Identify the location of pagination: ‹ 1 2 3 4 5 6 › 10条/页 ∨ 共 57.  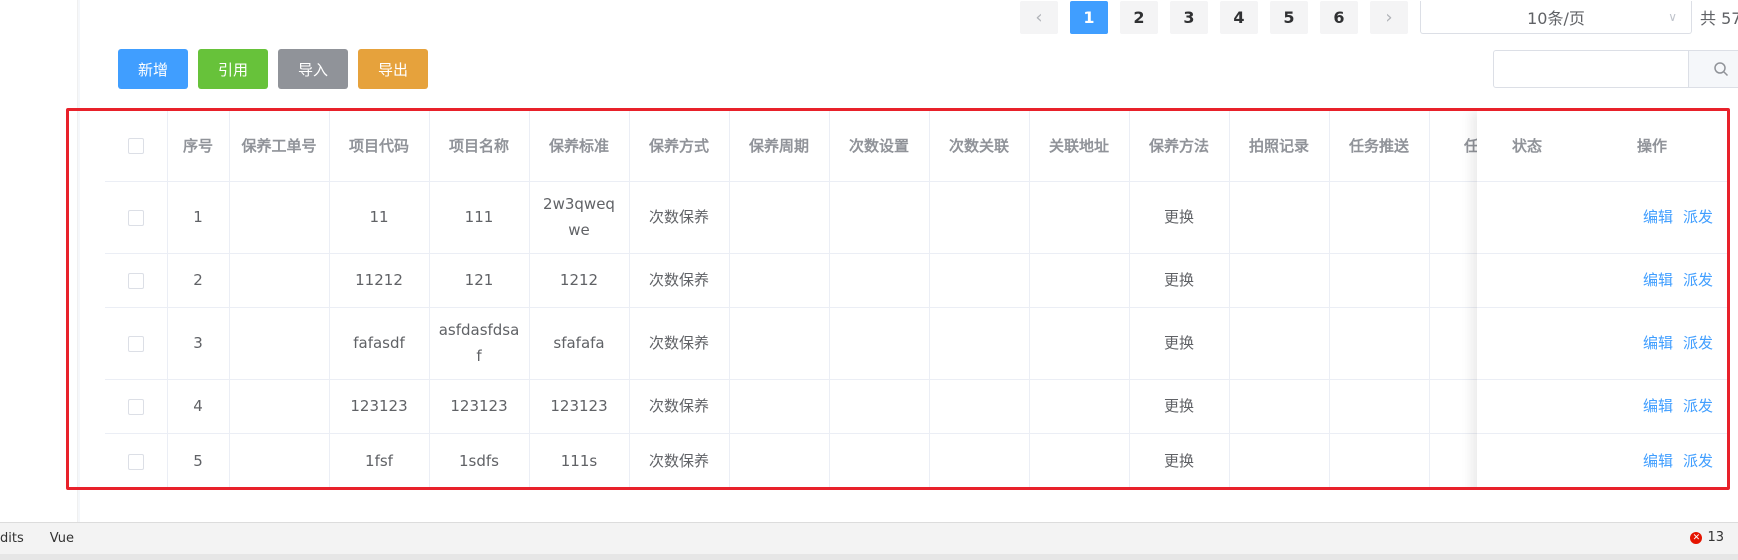
(1379, 17).